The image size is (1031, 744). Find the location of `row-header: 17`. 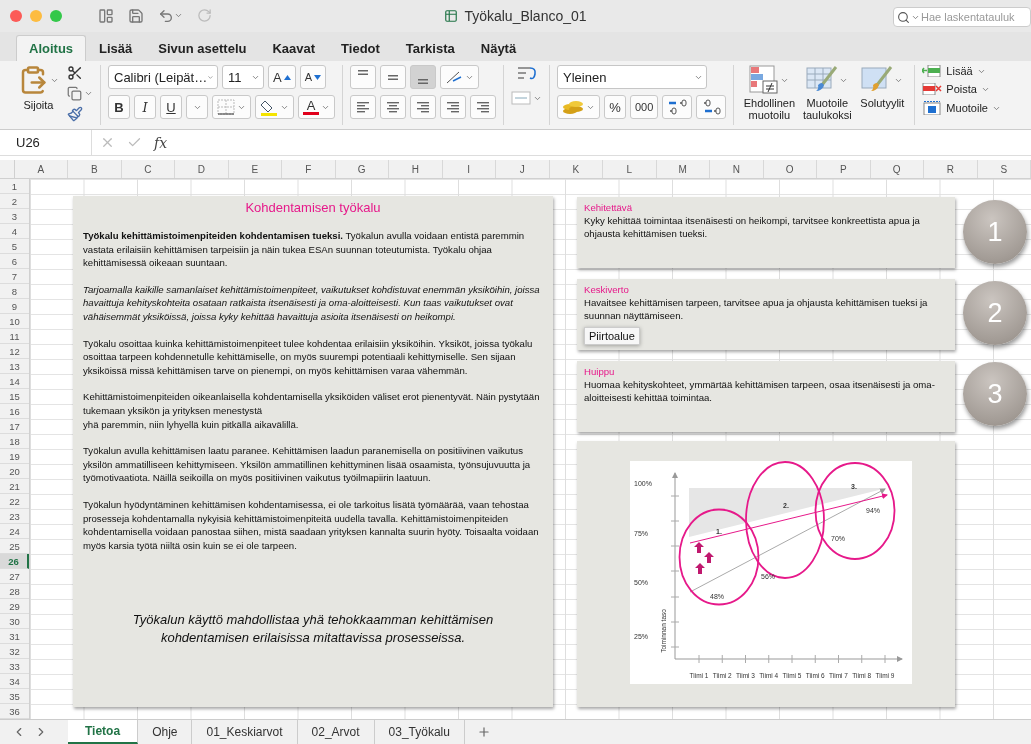

row-header: 17 is located at coordinates (14, 426).